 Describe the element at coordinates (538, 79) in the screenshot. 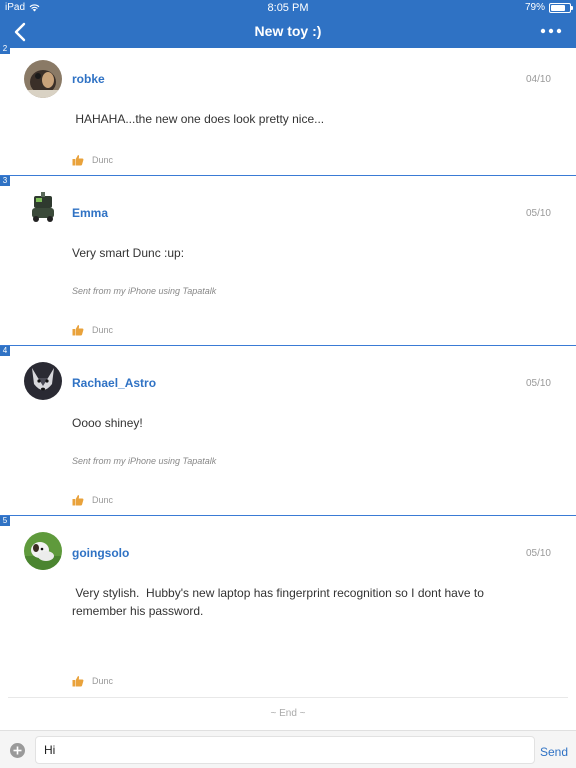

I see `post-date: 04/10` at that location.